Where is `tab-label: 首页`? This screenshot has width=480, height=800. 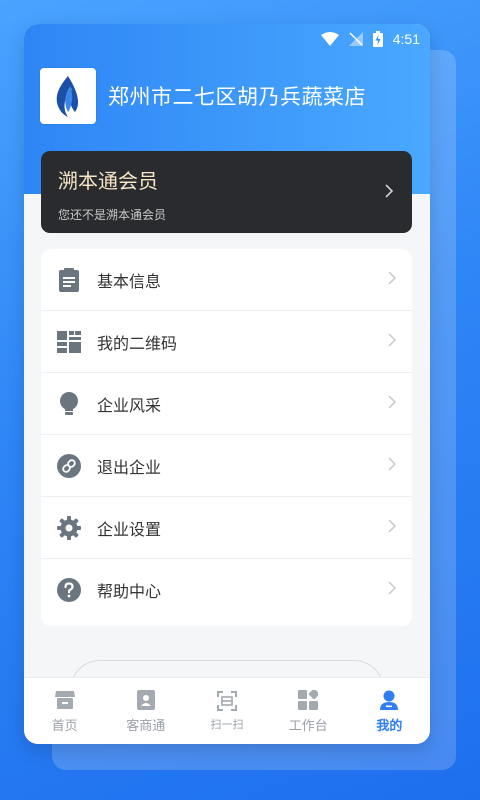
tab-label: 首页 is located at coordinates (64, 725).